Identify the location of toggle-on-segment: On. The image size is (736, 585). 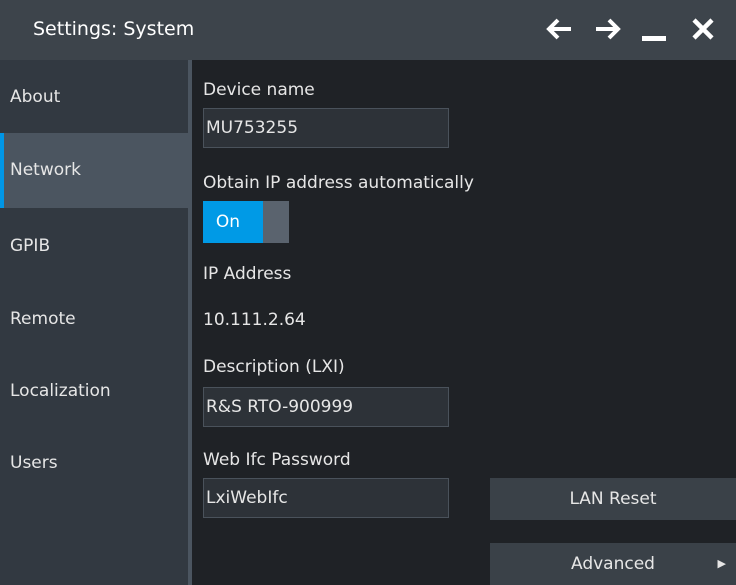
(233, 222).